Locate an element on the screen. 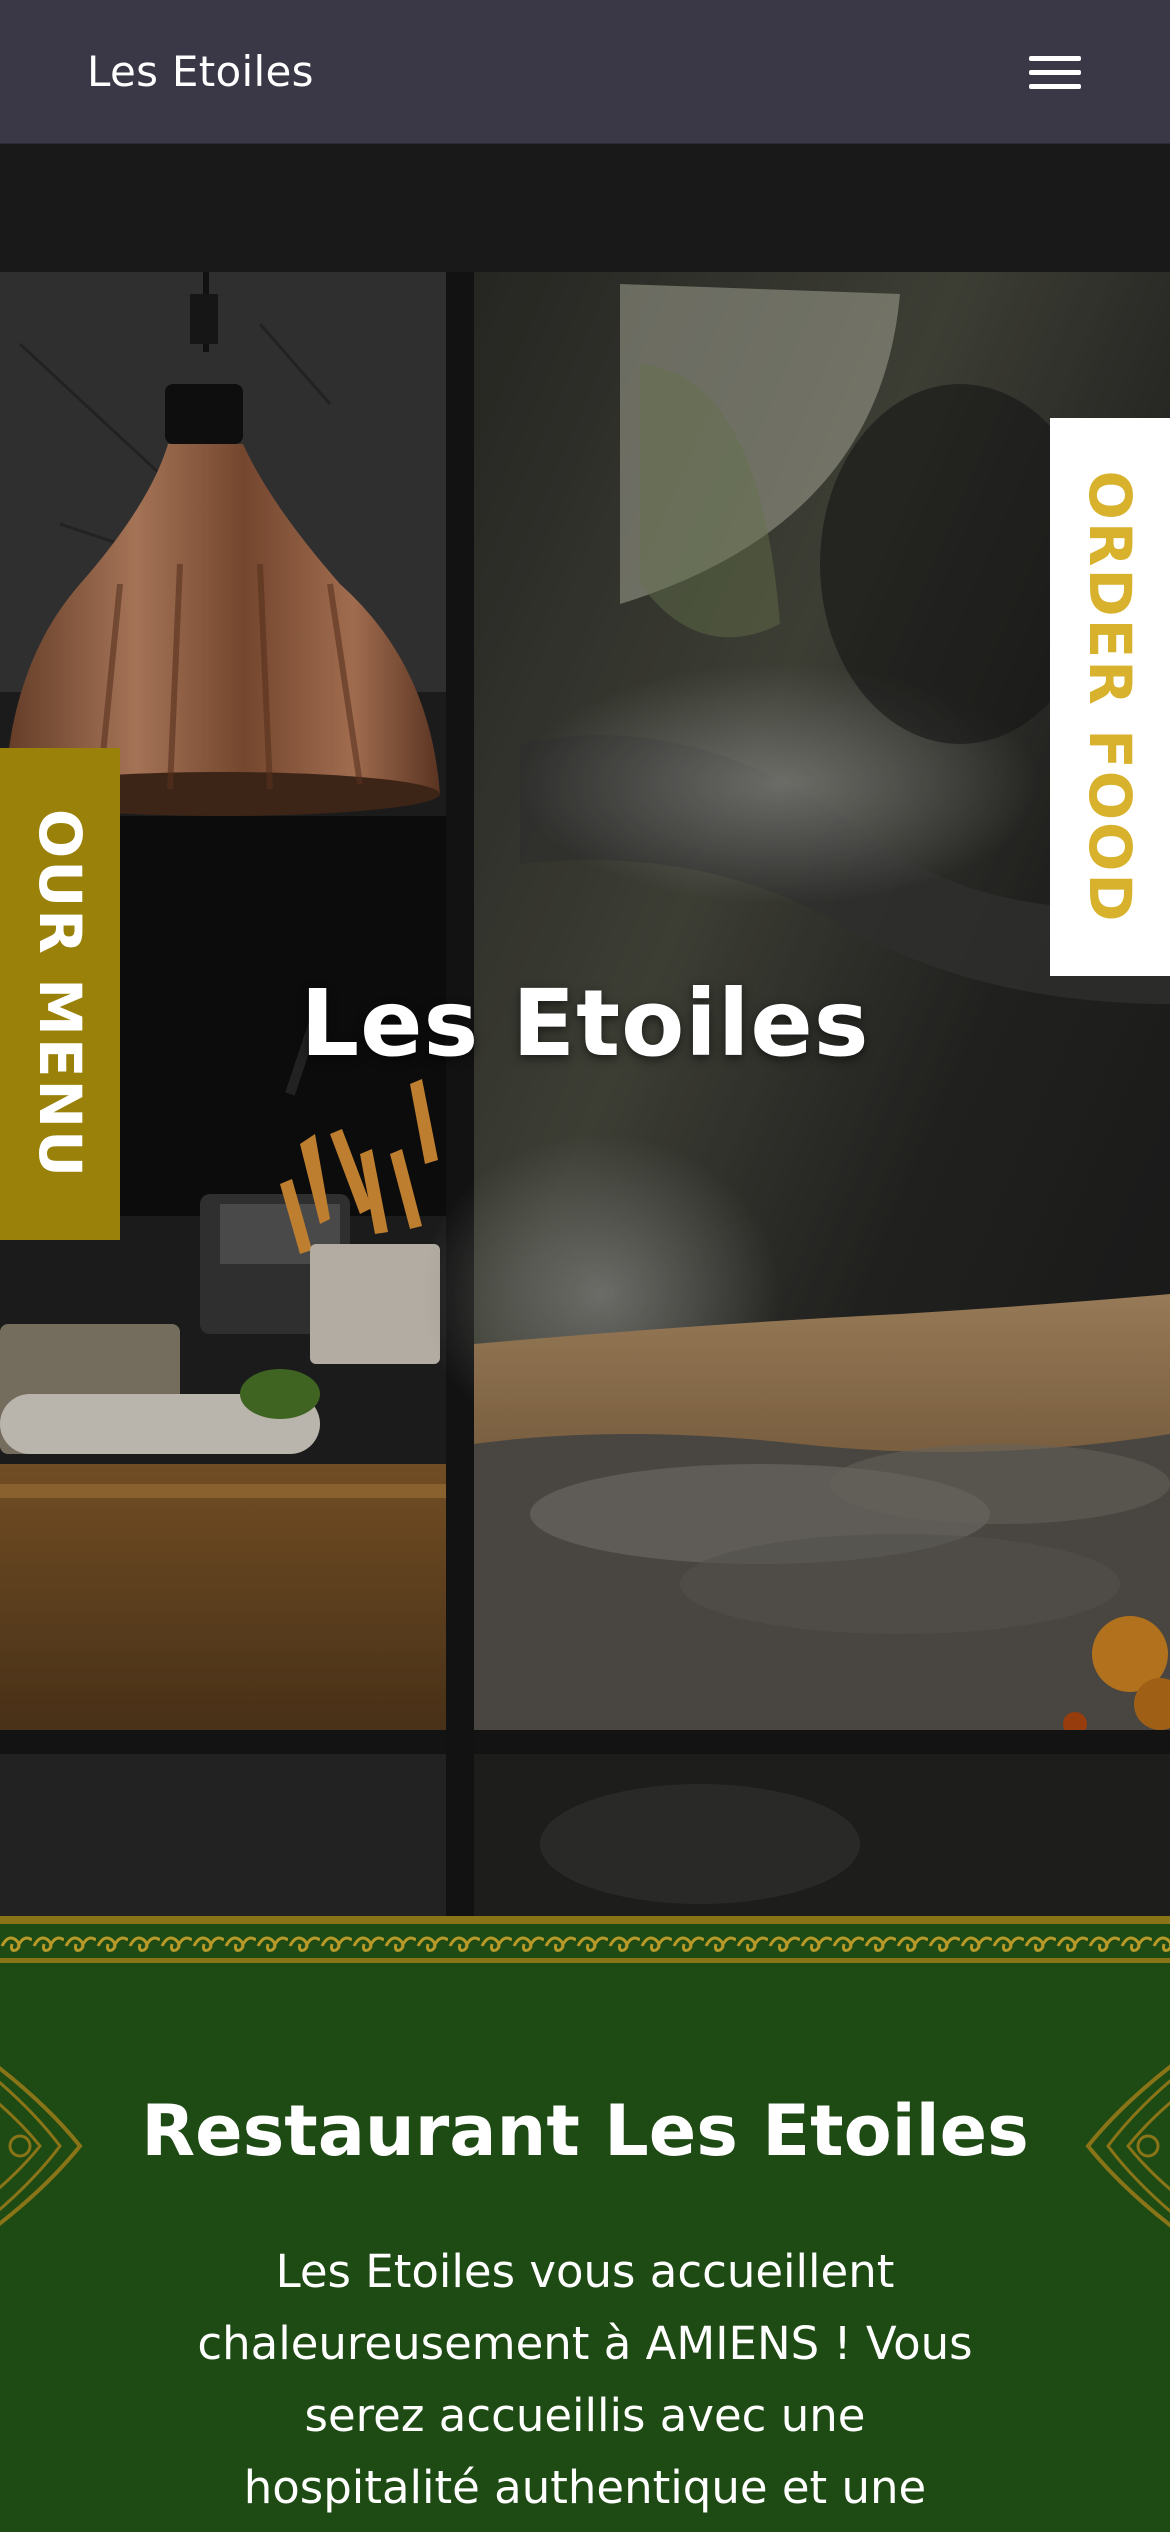  hamburger-menu-icon is located at coordinates (1056, 72).